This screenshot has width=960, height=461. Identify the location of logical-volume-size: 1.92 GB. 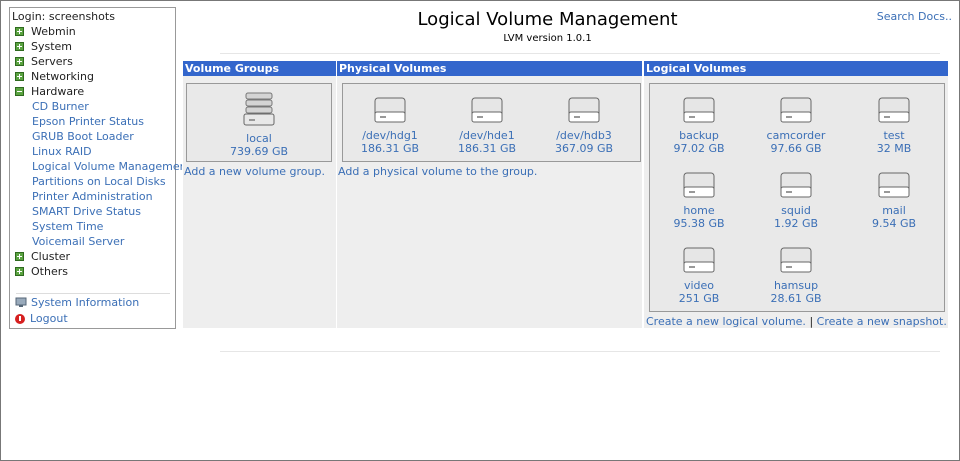
(796, 223).